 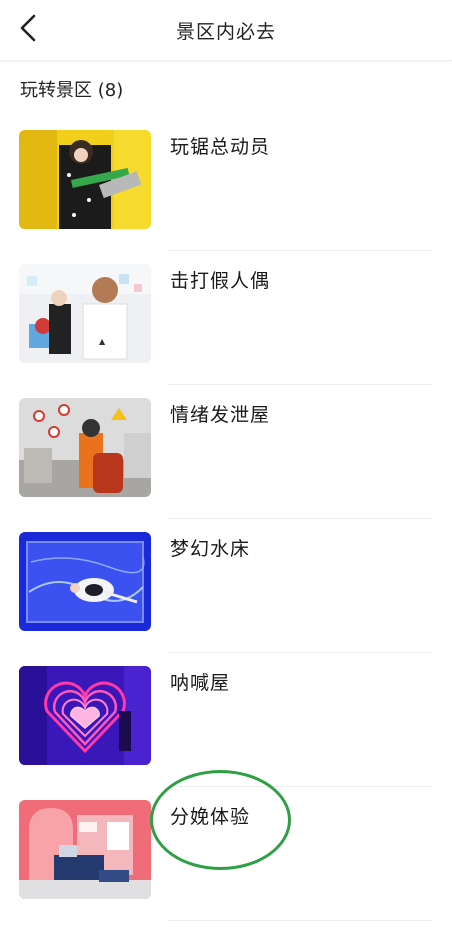 I want to click on top-nav-bar: 景区内必去, so click(x=226, y=30).